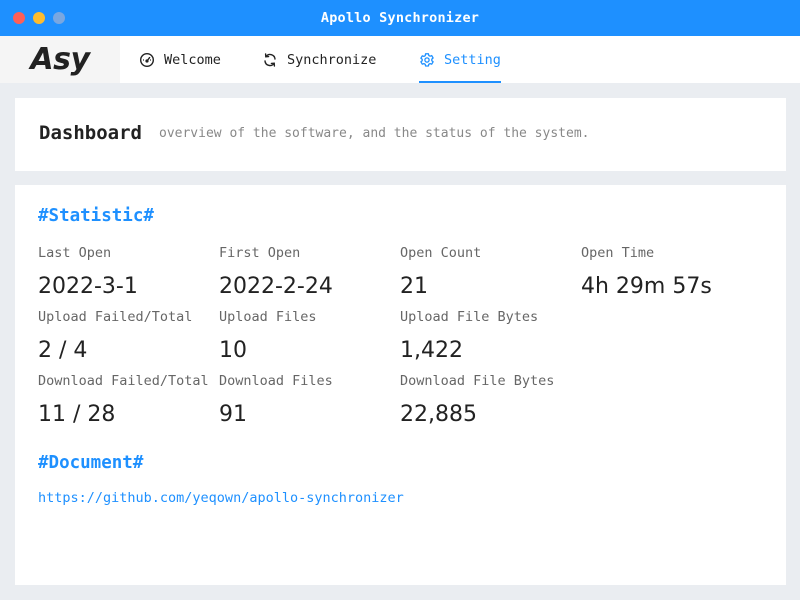 This screenshot has height=600, width=800. What do you see at coordinates (59, 18) in the screenshot?
I see `maximize-window-button` at bounding box center [59, 18].